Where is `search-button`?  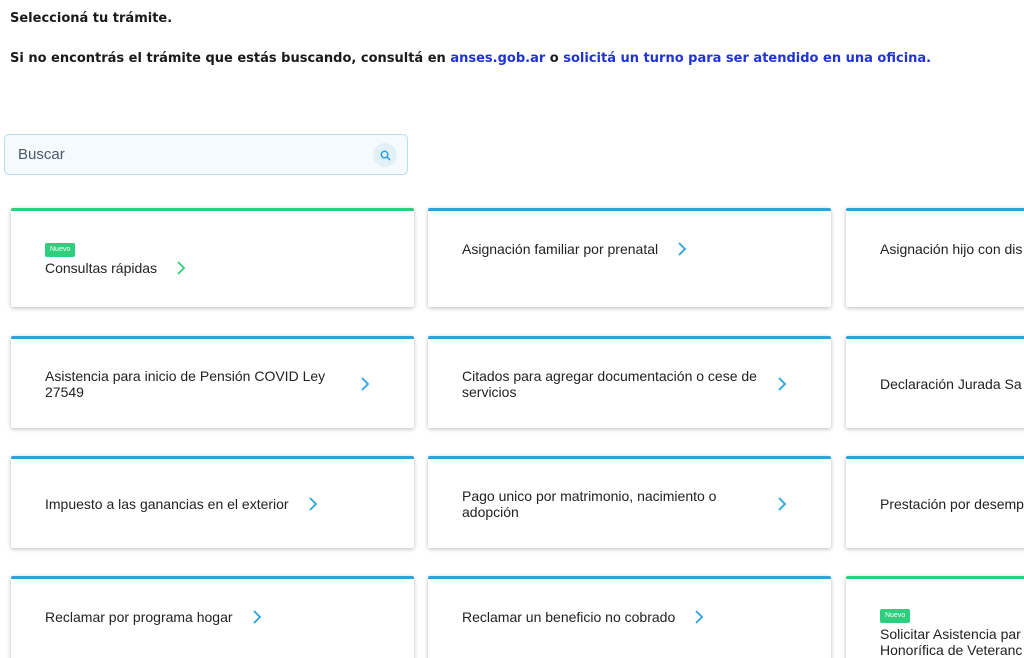 search-button is located at coordinates (385, 155).